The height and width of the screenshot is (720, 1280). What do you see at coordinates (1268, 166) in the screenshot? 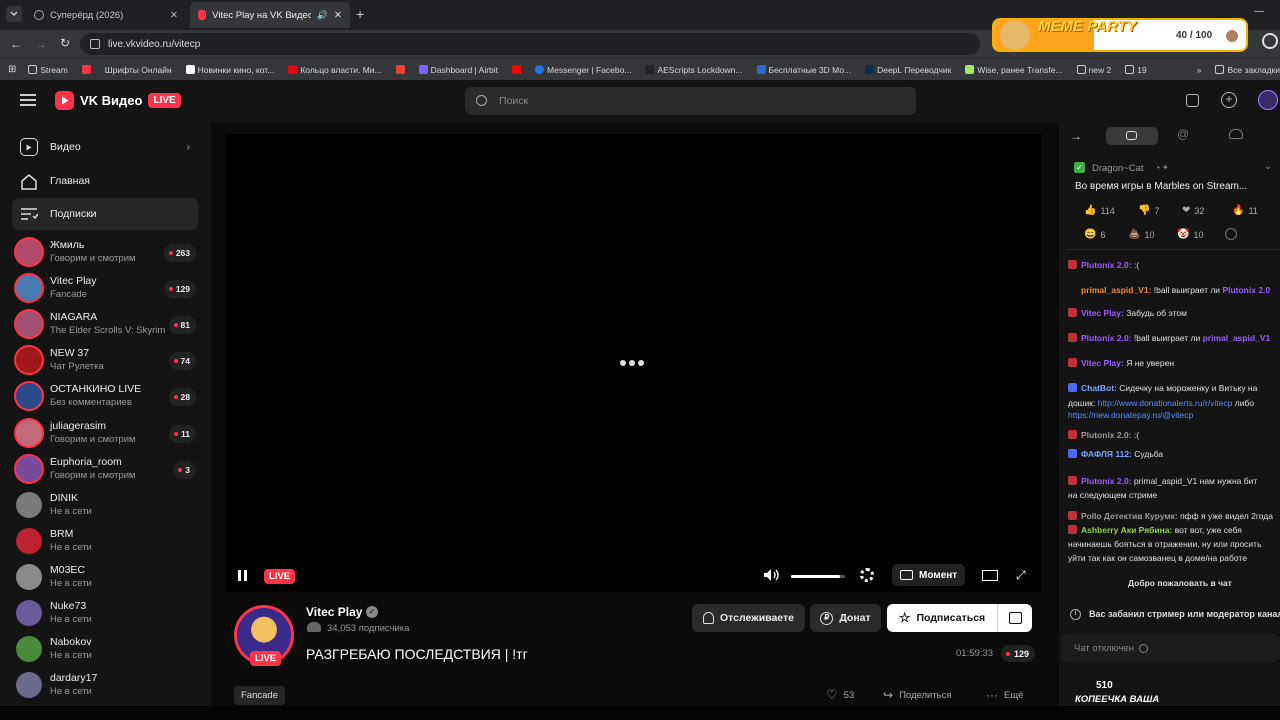
I see `pinned-expand-icon: ⌄` at bounding box center [1268, 166].